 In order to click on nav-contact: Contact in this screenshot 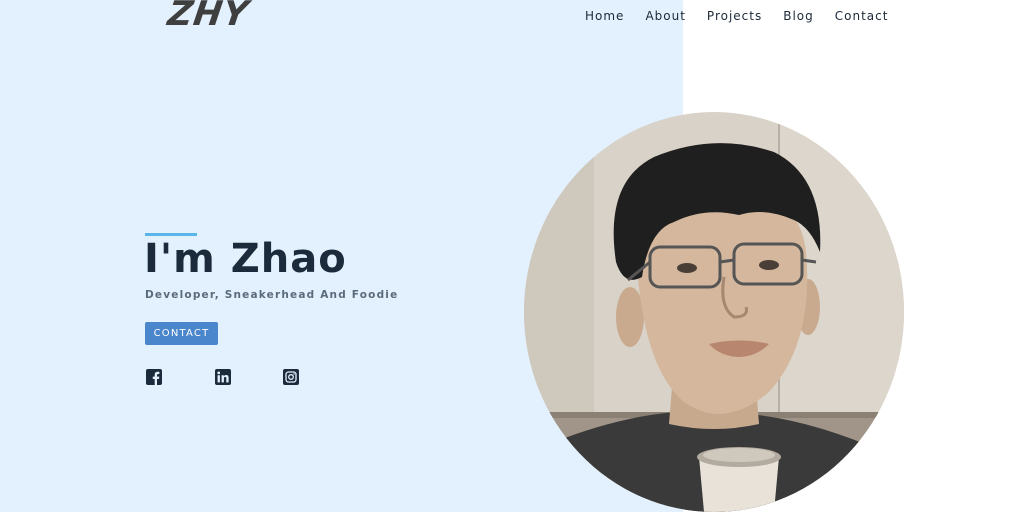, I will do `click(862, 16)`.